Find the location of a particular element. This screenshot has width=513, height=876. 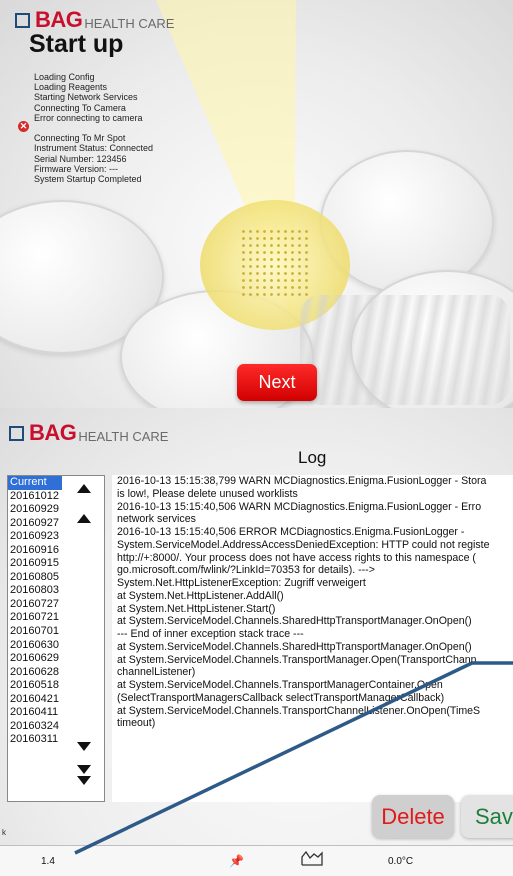

company-logo: BAG HEALTH CARE is located at coordinates (88, 433).